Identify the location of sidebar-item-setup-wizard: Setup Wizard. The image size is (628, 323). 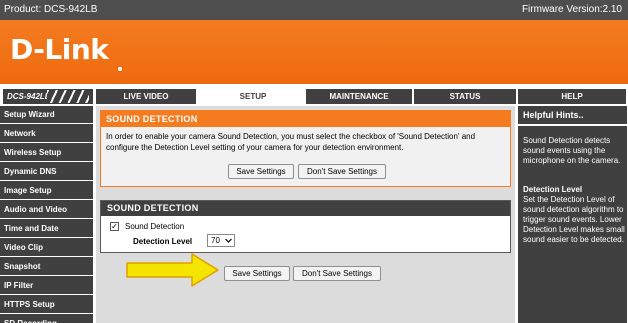
(46, 115).